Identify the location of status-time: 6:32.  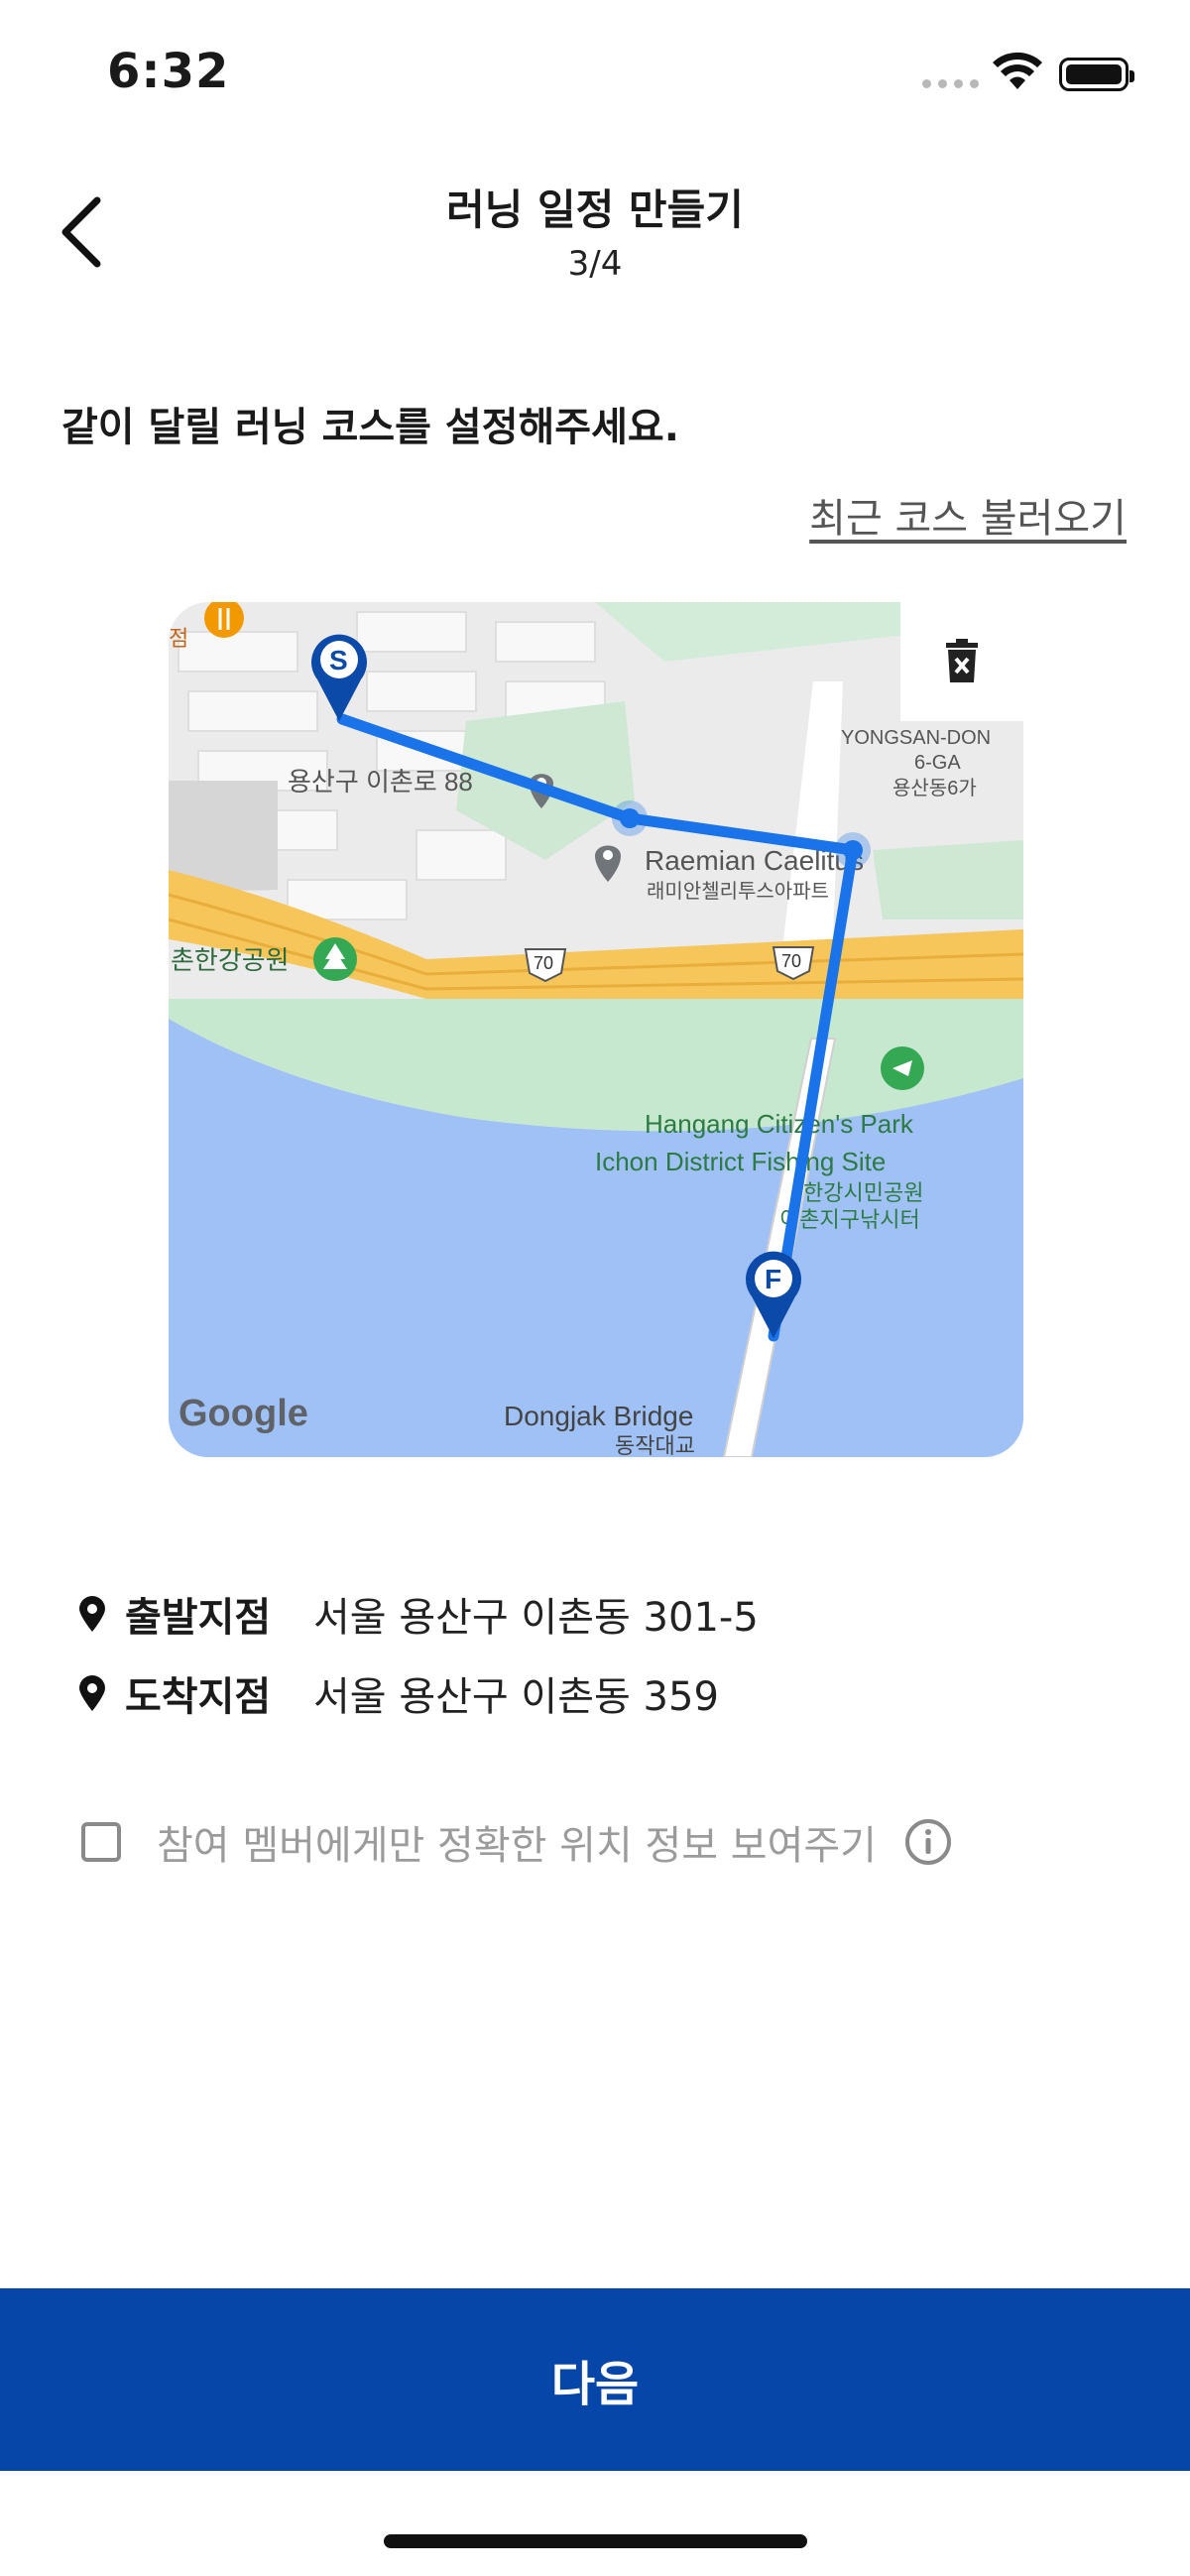
(168, 71).